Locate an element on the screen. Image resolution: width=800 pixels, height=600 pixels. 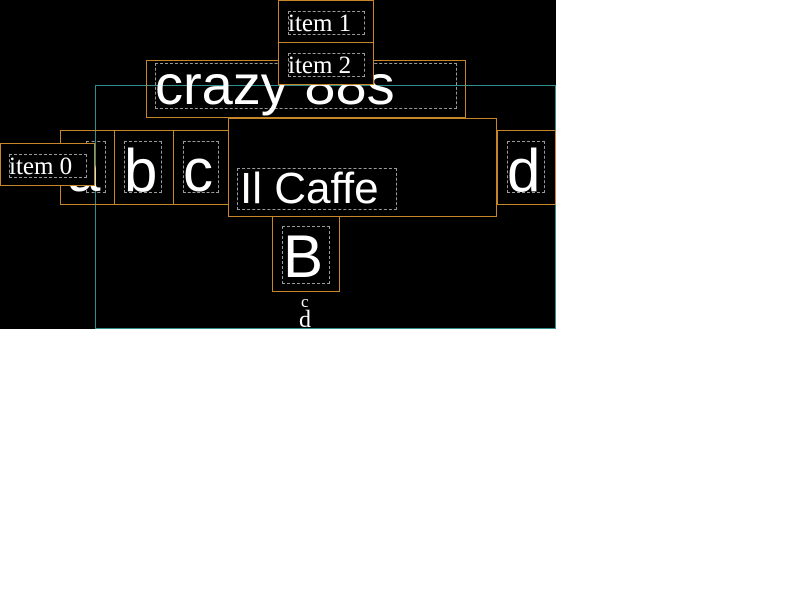
caption-box: Il Caffe is located at coordinates (362, 167).